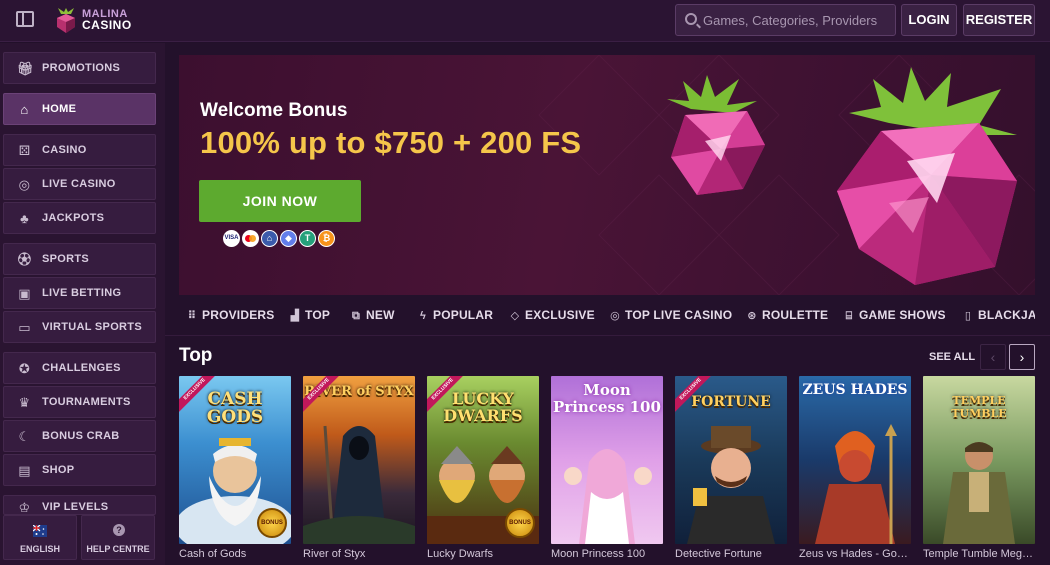 This screenshot has height=565, width=1050. Describe the element at coordinates (107, 25) in the screenshot. I see `logo-line2: CASINO` at that location.